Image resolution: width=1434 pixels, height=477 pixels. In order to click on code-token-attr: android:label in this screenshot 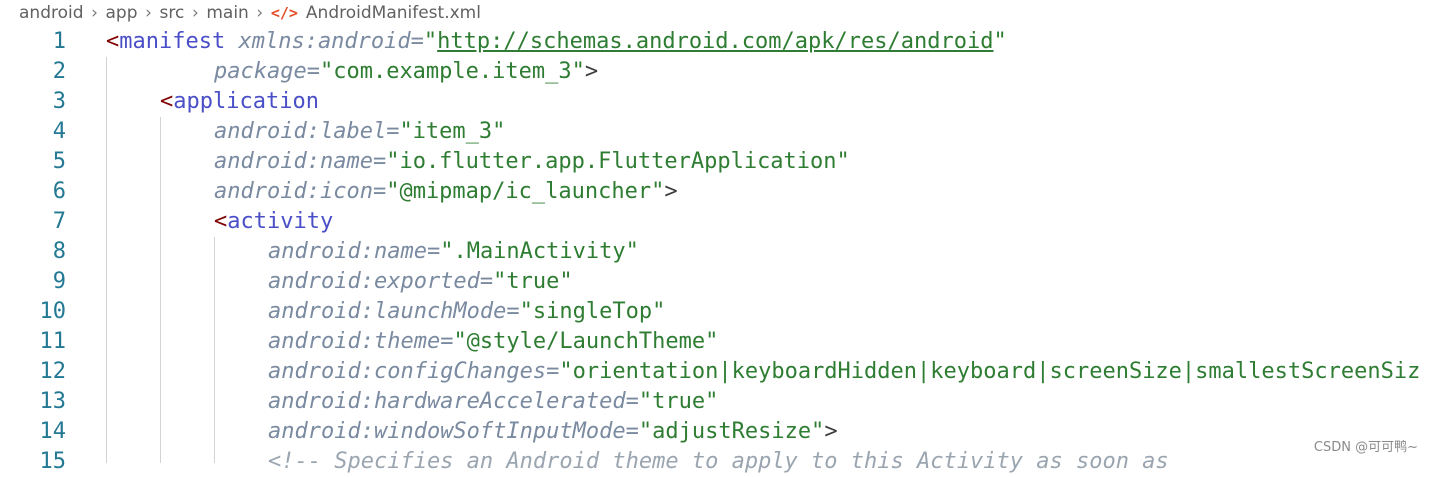, I will do `click(300, 131)`.